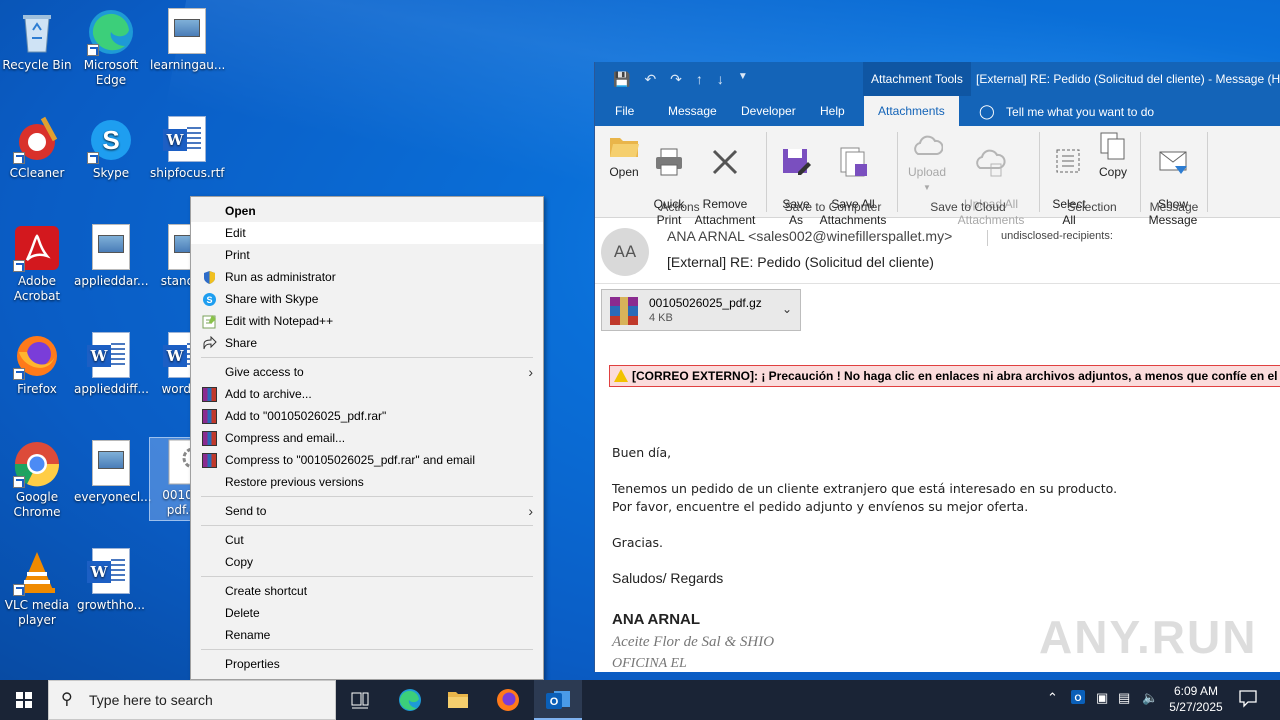  What do you see at coordinates (367, 277) in the screenshot?
I see `menu-item-run-as-admin: Run as administrator` at bounding box center [367, 277].